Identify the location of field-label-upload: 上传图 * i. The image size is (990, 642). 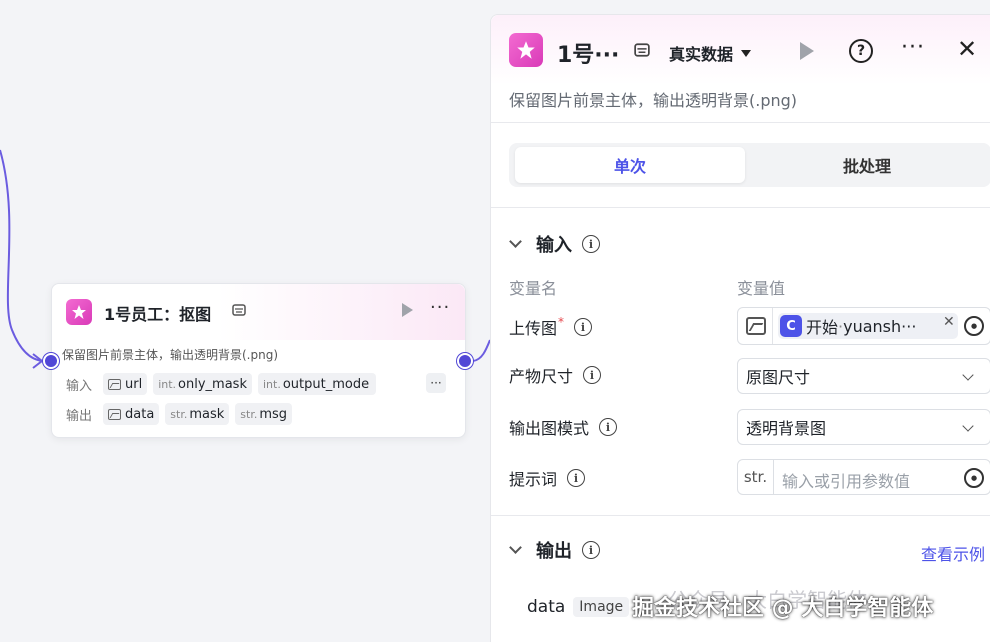
(551, 327).